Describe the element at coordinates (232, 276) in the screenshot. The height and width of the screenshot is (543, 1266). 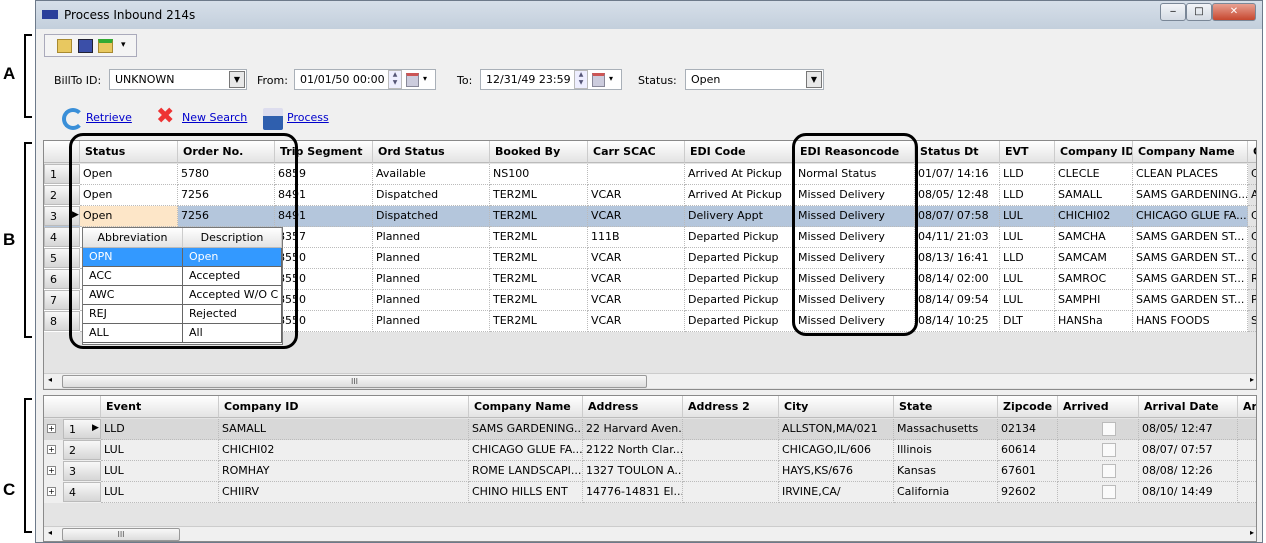
I see `dropdown-option-description: Accepted` at that location.